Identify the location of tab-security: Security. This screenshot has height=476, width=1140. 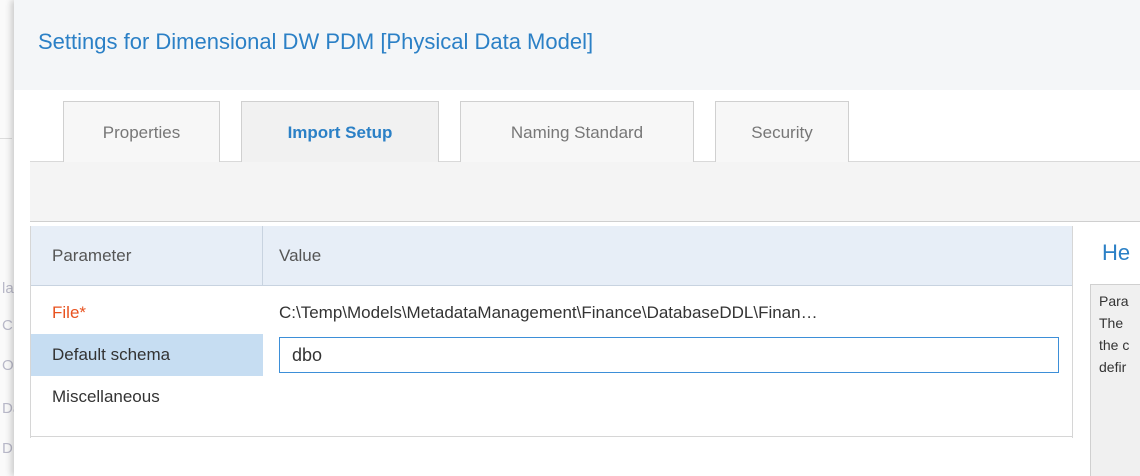
(782, 132).